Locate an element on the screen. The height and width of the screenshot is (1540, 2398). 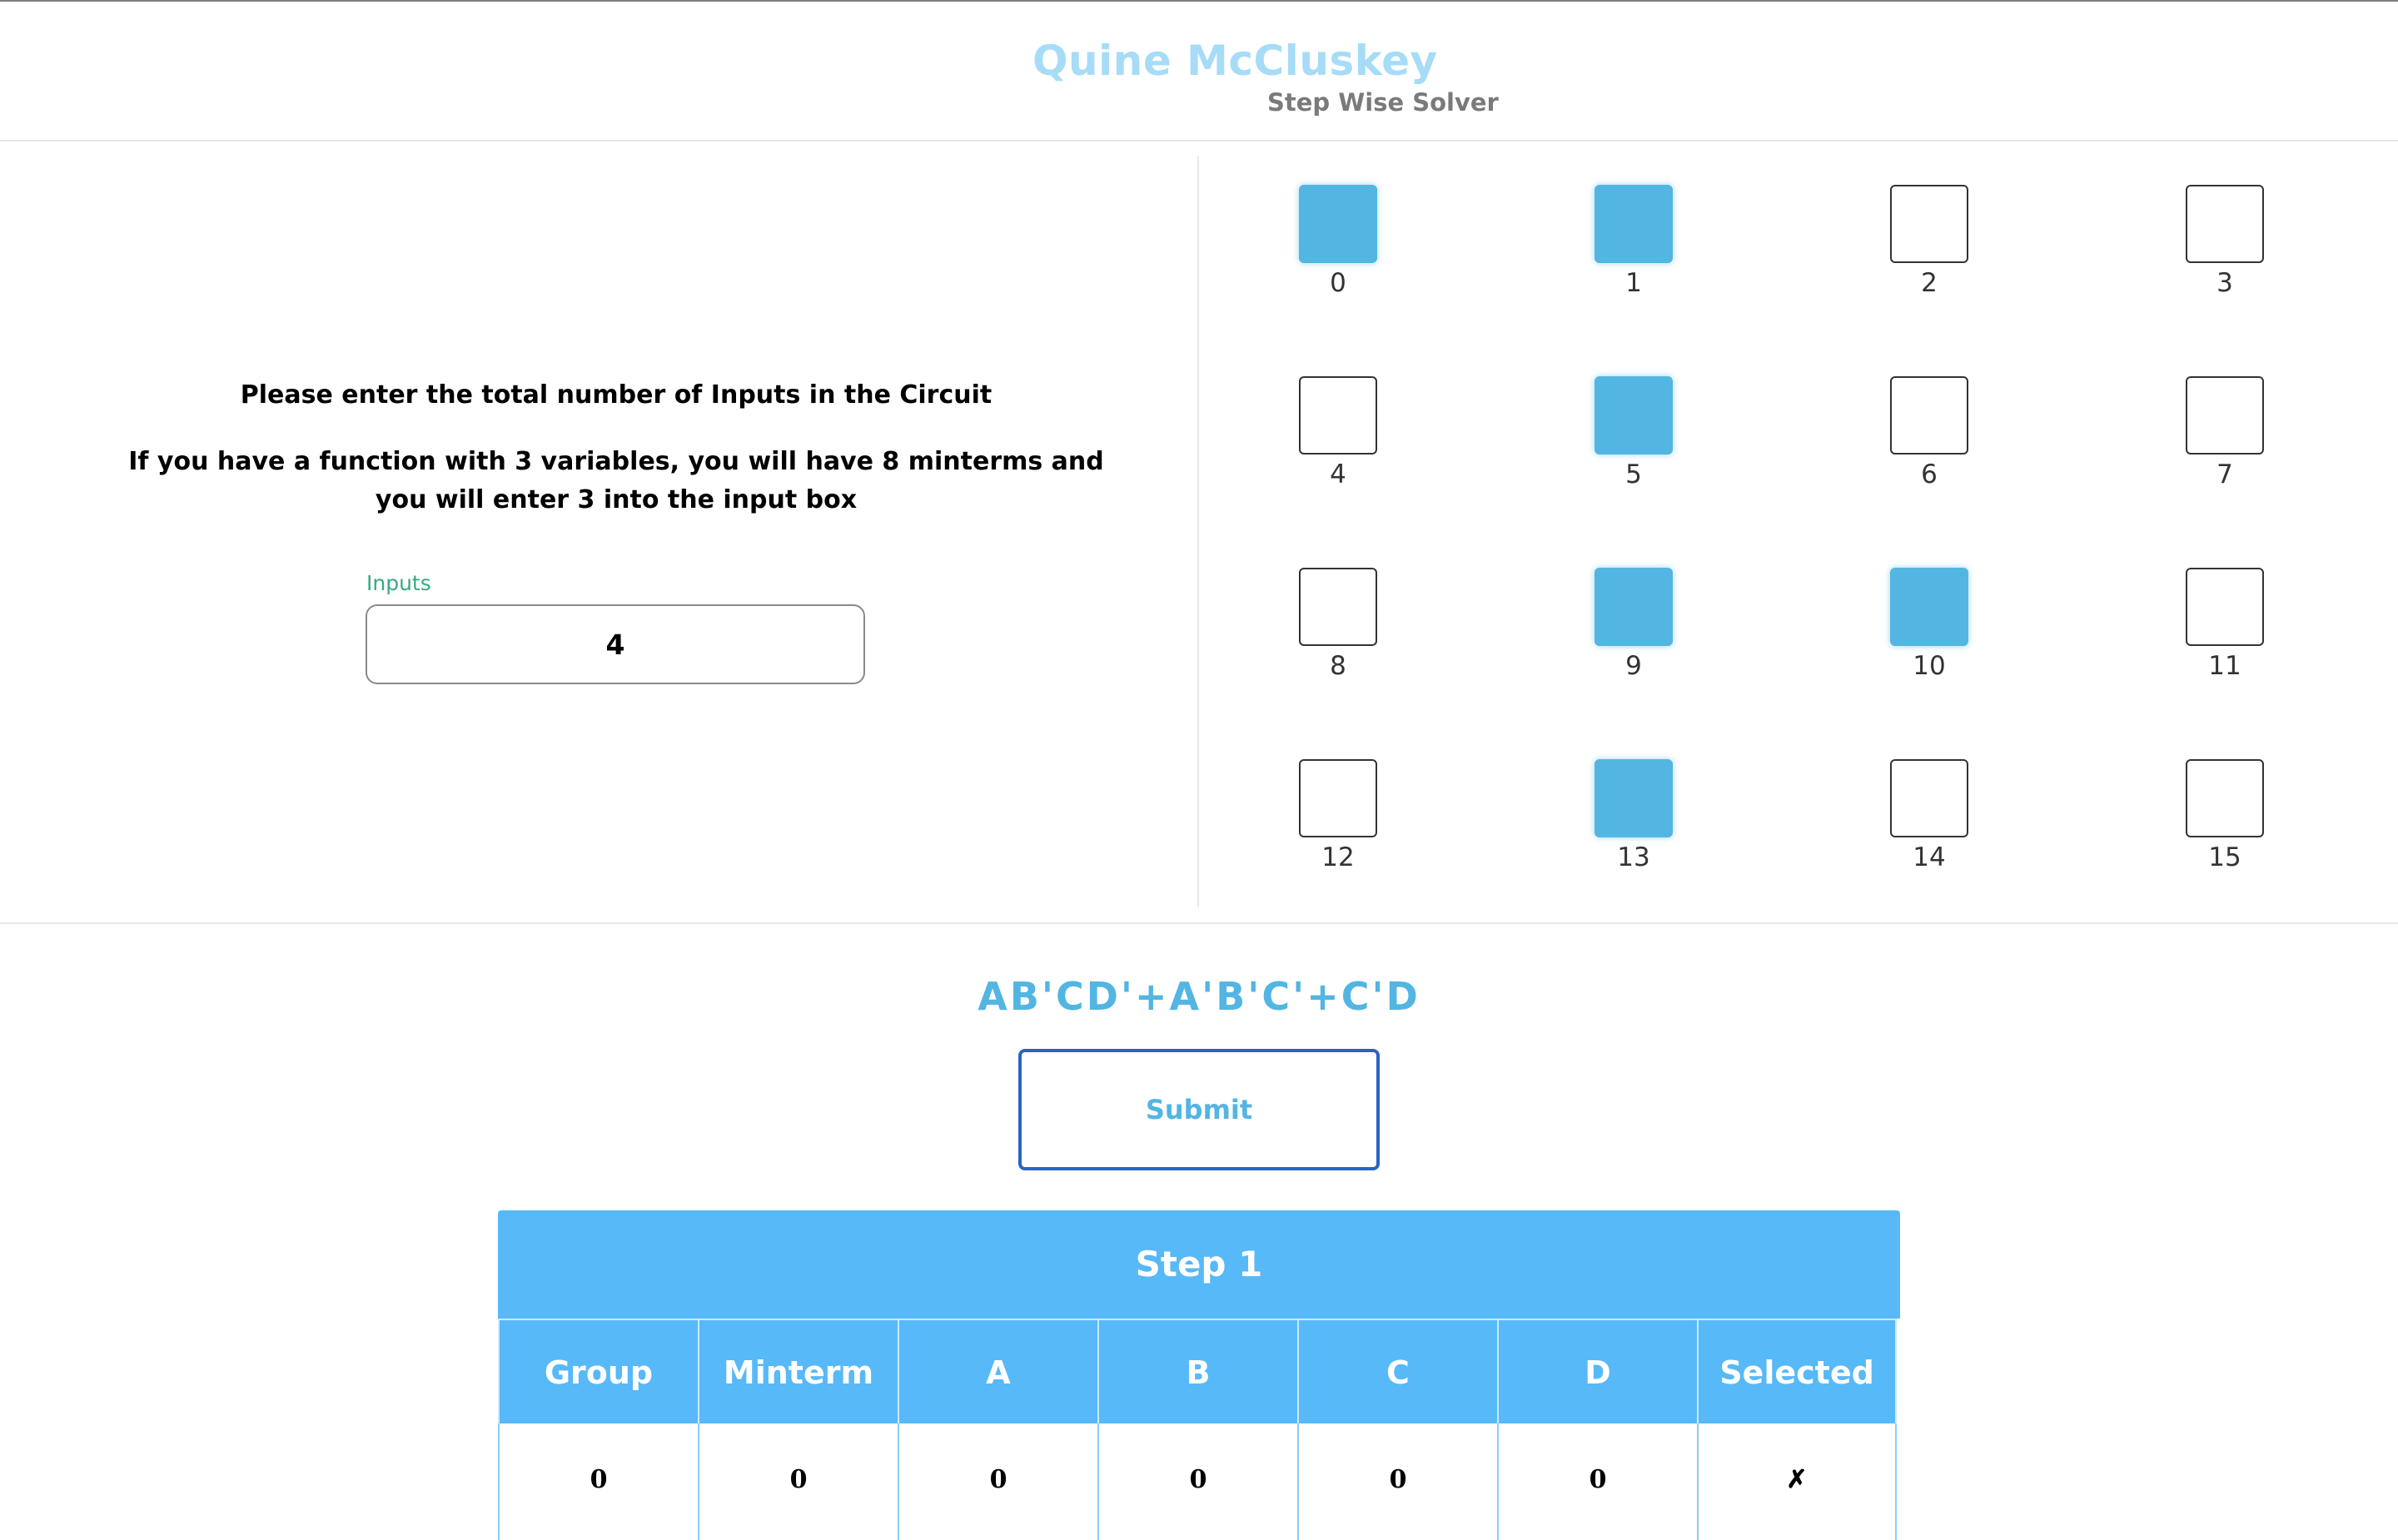
table-row: 0 0 0 0 0 0 ✗ is located at coordinates (1199, 1482).